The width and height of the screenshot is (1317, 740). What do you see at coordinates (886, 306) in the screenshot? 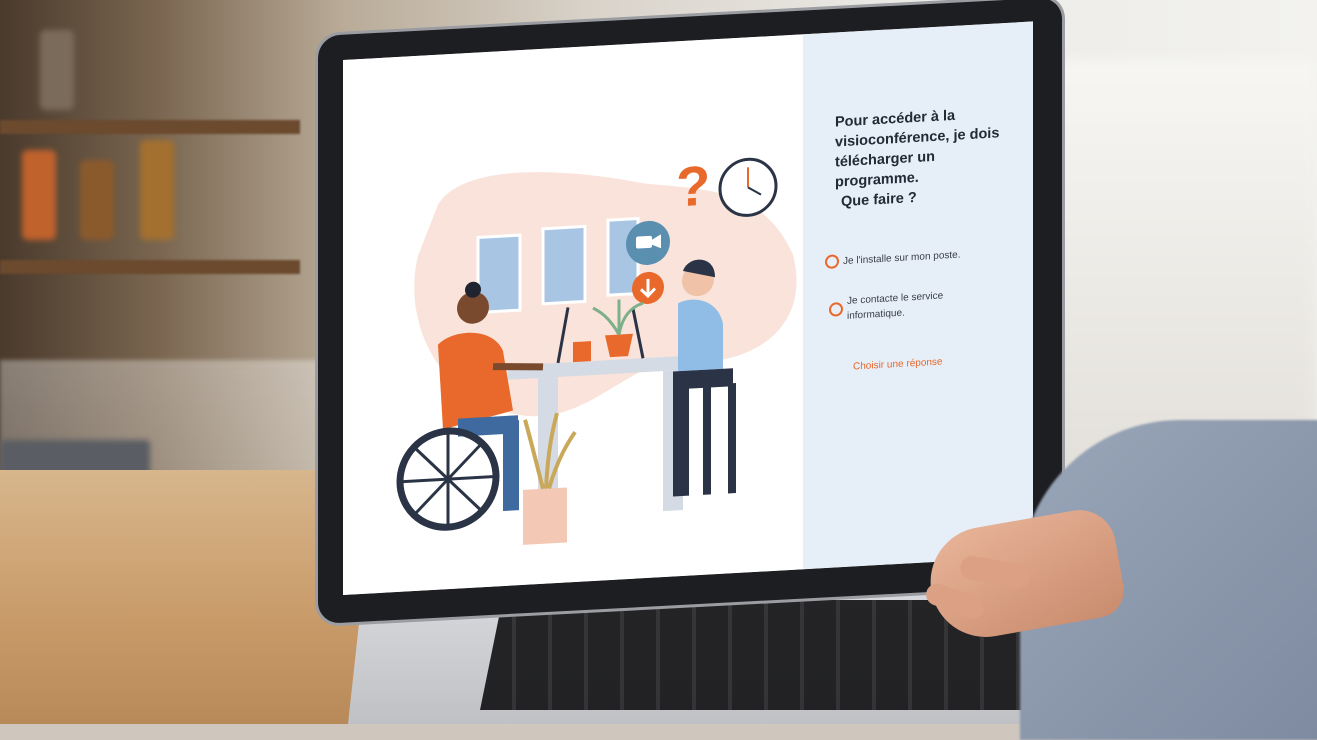
I see `quiz-option-contact-it: Je contacte le service informatique.` at bounding box center [886, 306].